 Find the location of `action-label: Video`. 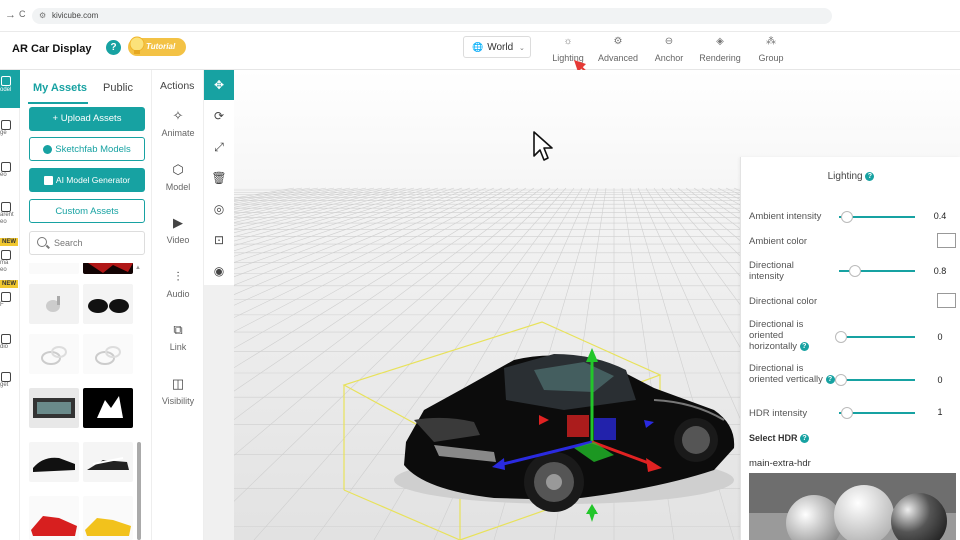

action-label: Video is located at coordinates (178, 240).